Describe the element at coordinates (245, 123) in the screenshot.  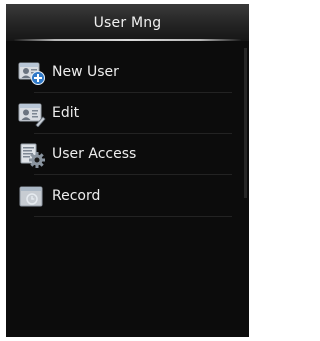
I see `scrollbar` at that location.